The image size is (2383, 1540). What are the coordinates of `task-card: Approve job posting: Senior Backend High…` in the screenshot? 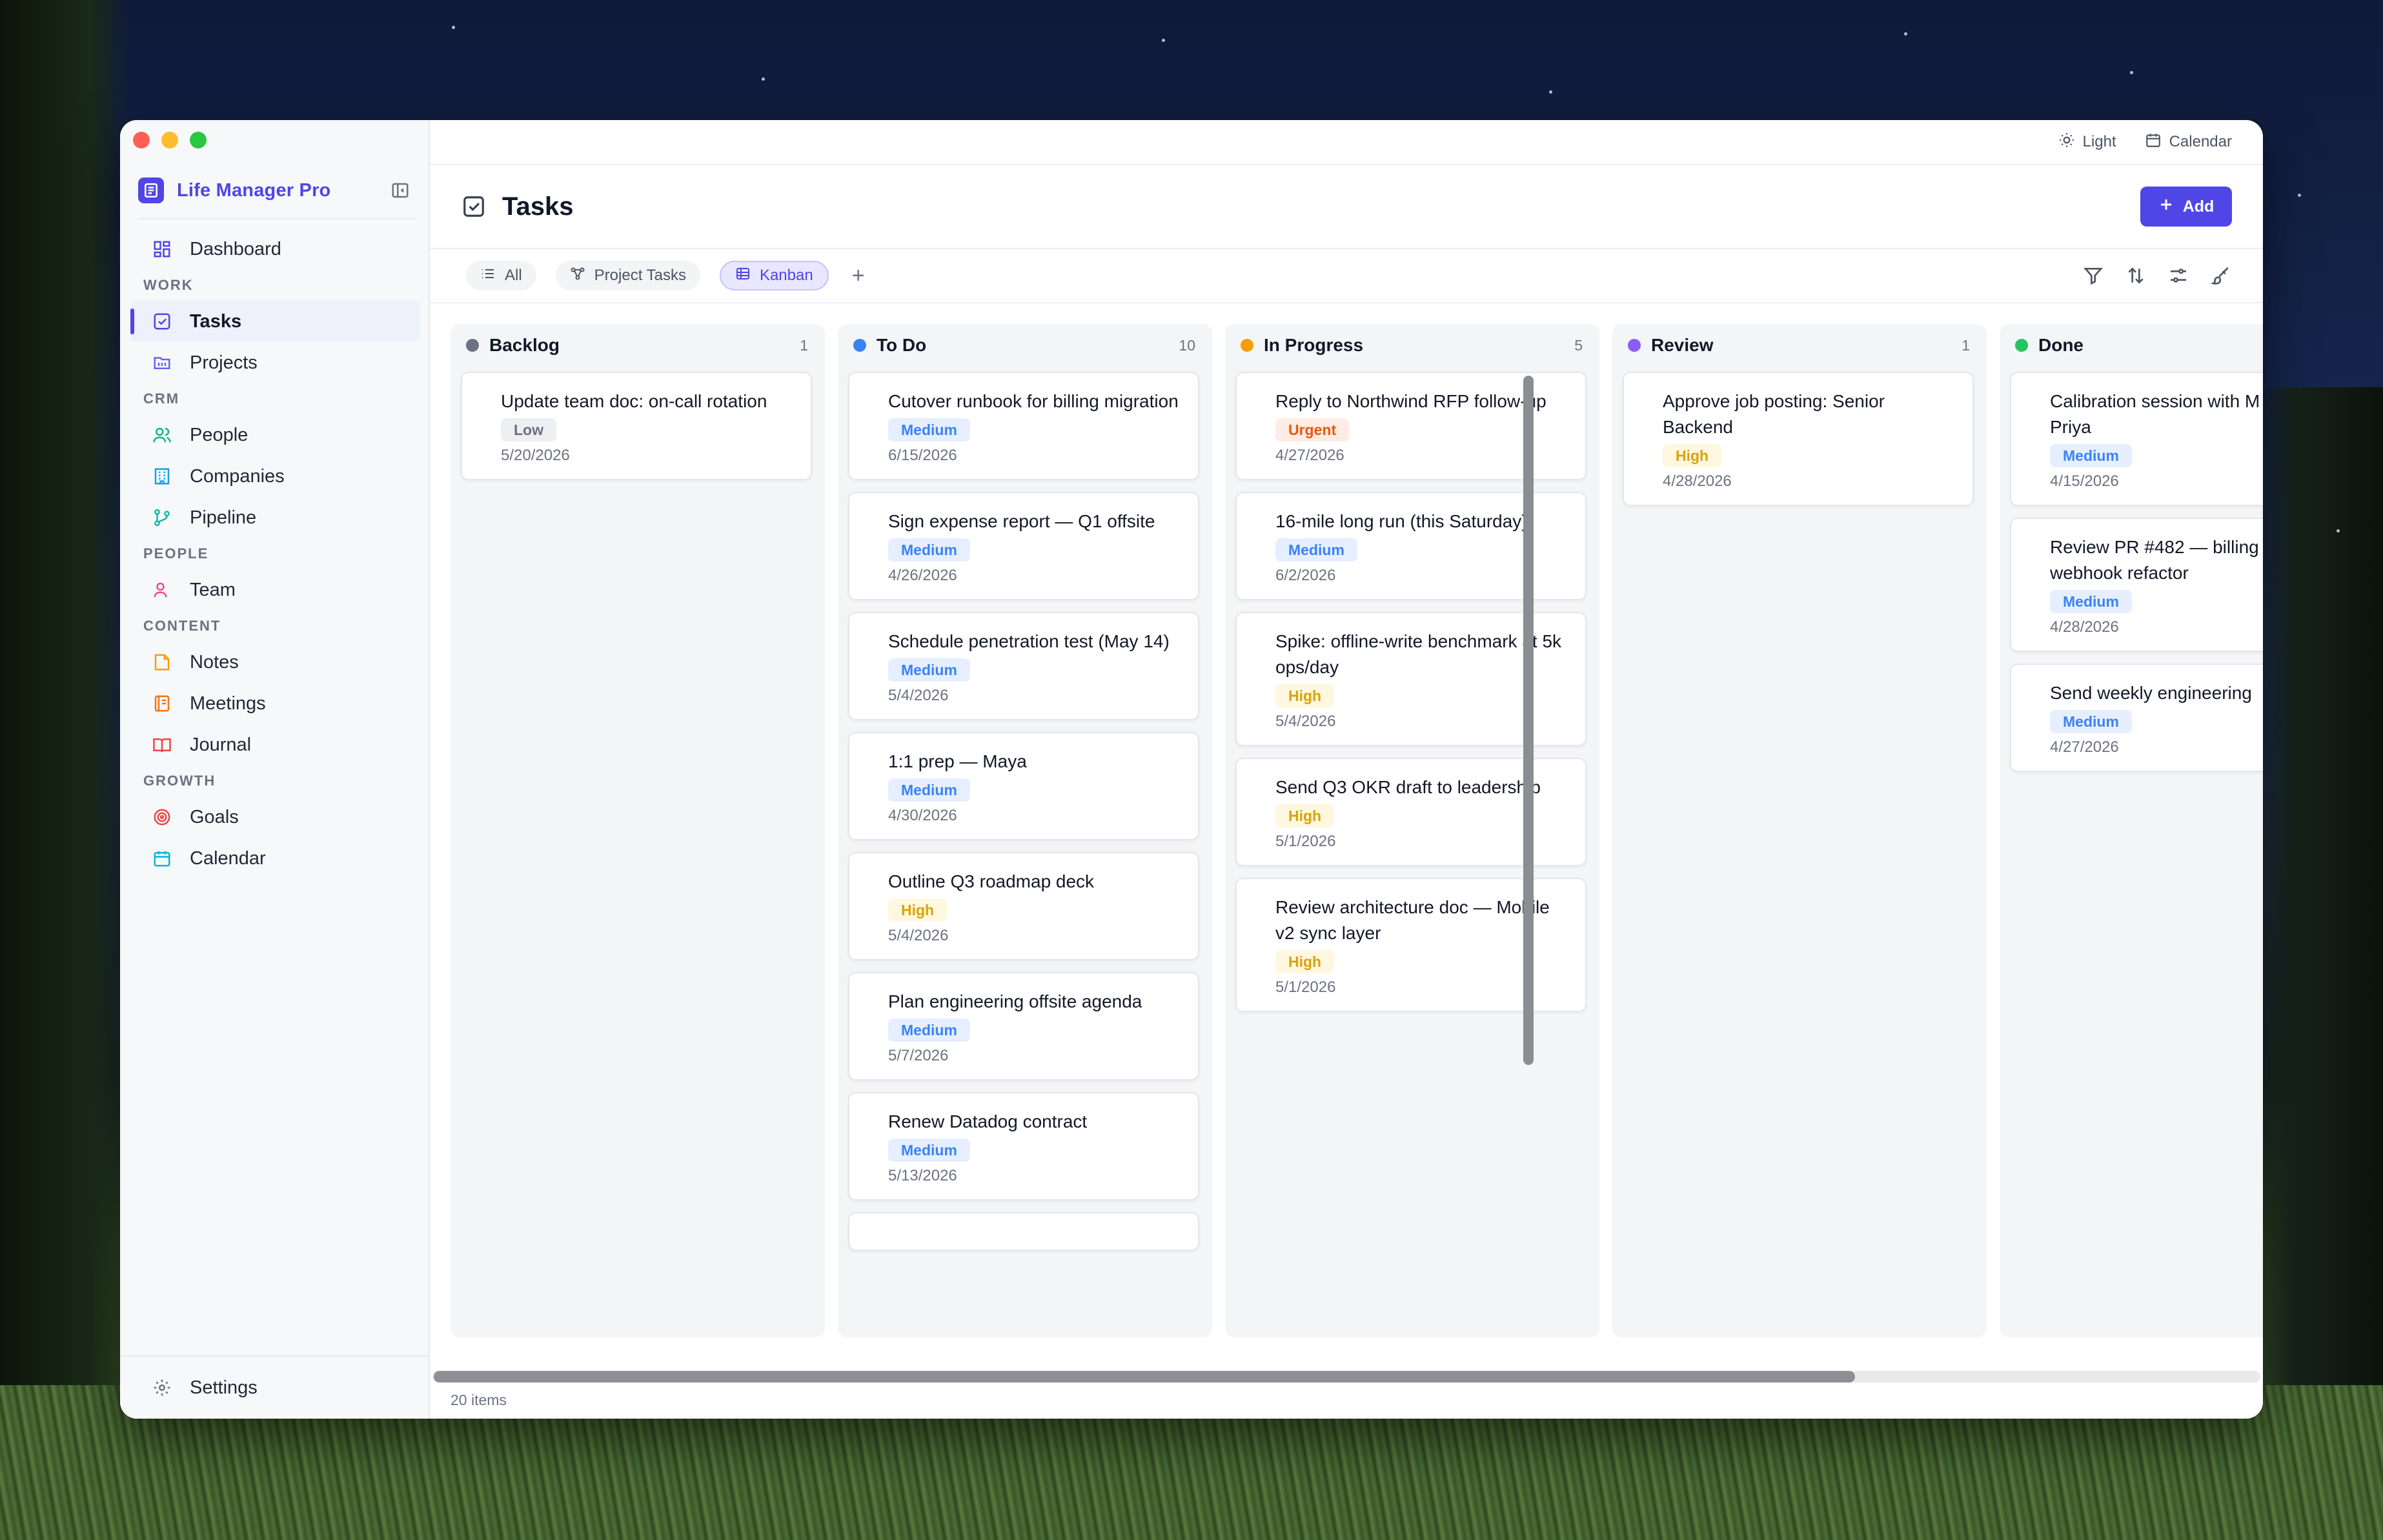 It's located at (1798, 439).